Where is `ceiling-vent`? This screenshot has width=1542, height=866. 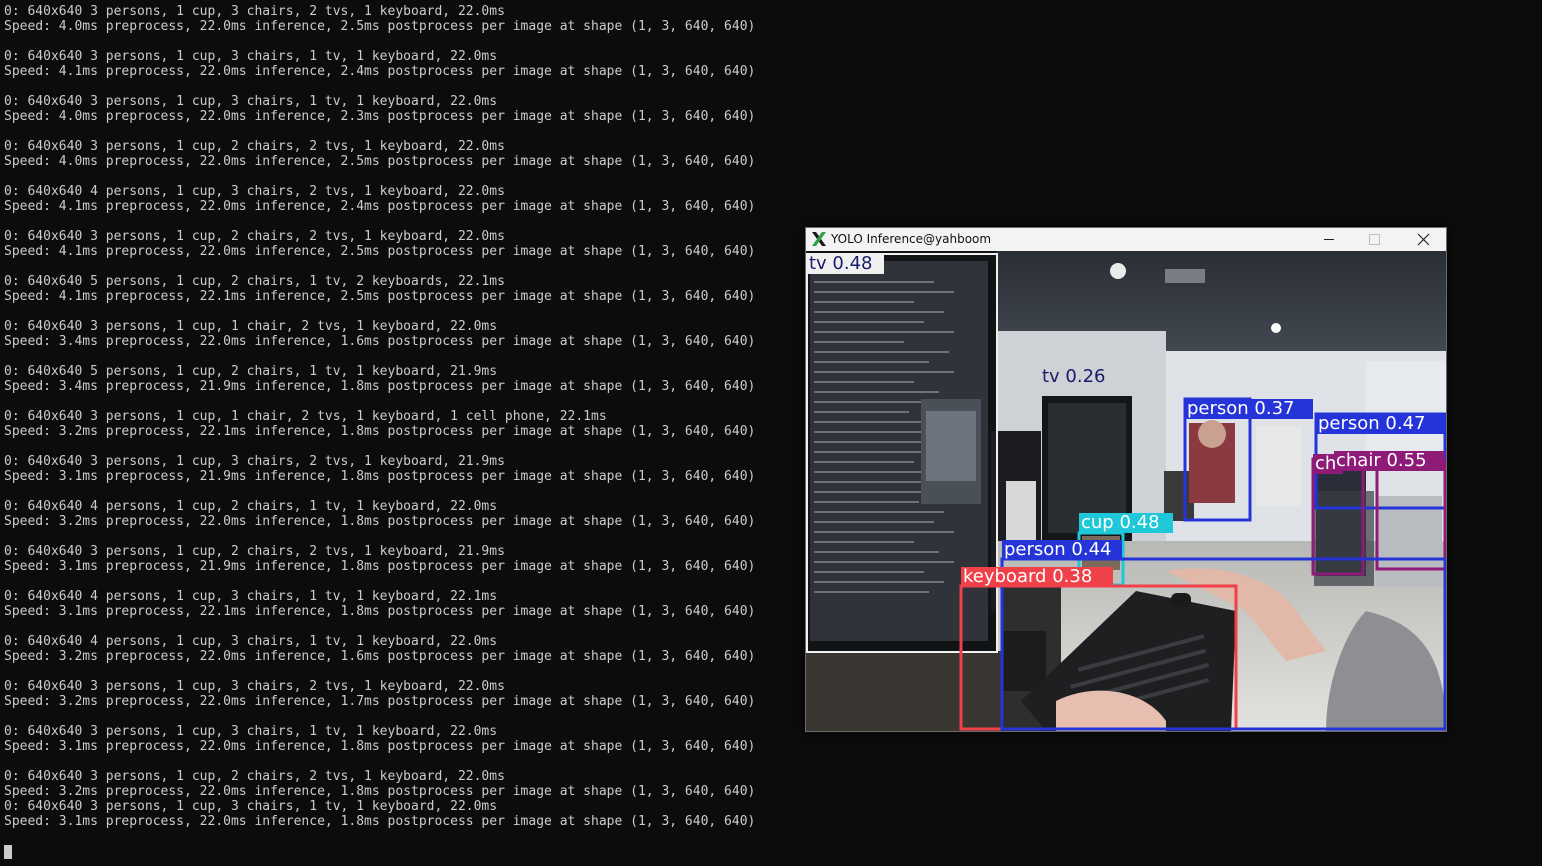
ceiling-vent is located at coordinates (1185, 276).